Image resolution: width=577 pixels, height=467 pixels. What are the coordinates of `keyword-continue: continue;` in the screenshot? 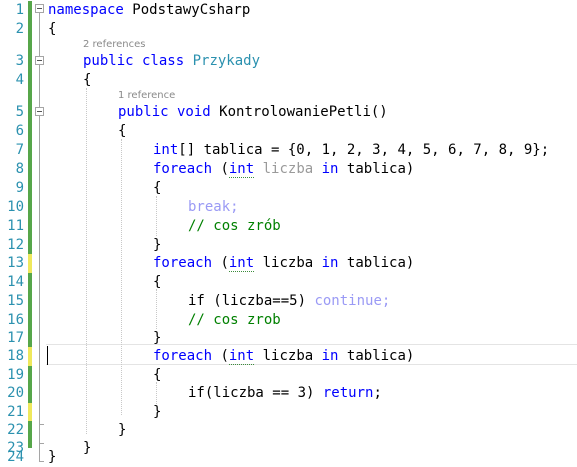 It's located at (352, 301).